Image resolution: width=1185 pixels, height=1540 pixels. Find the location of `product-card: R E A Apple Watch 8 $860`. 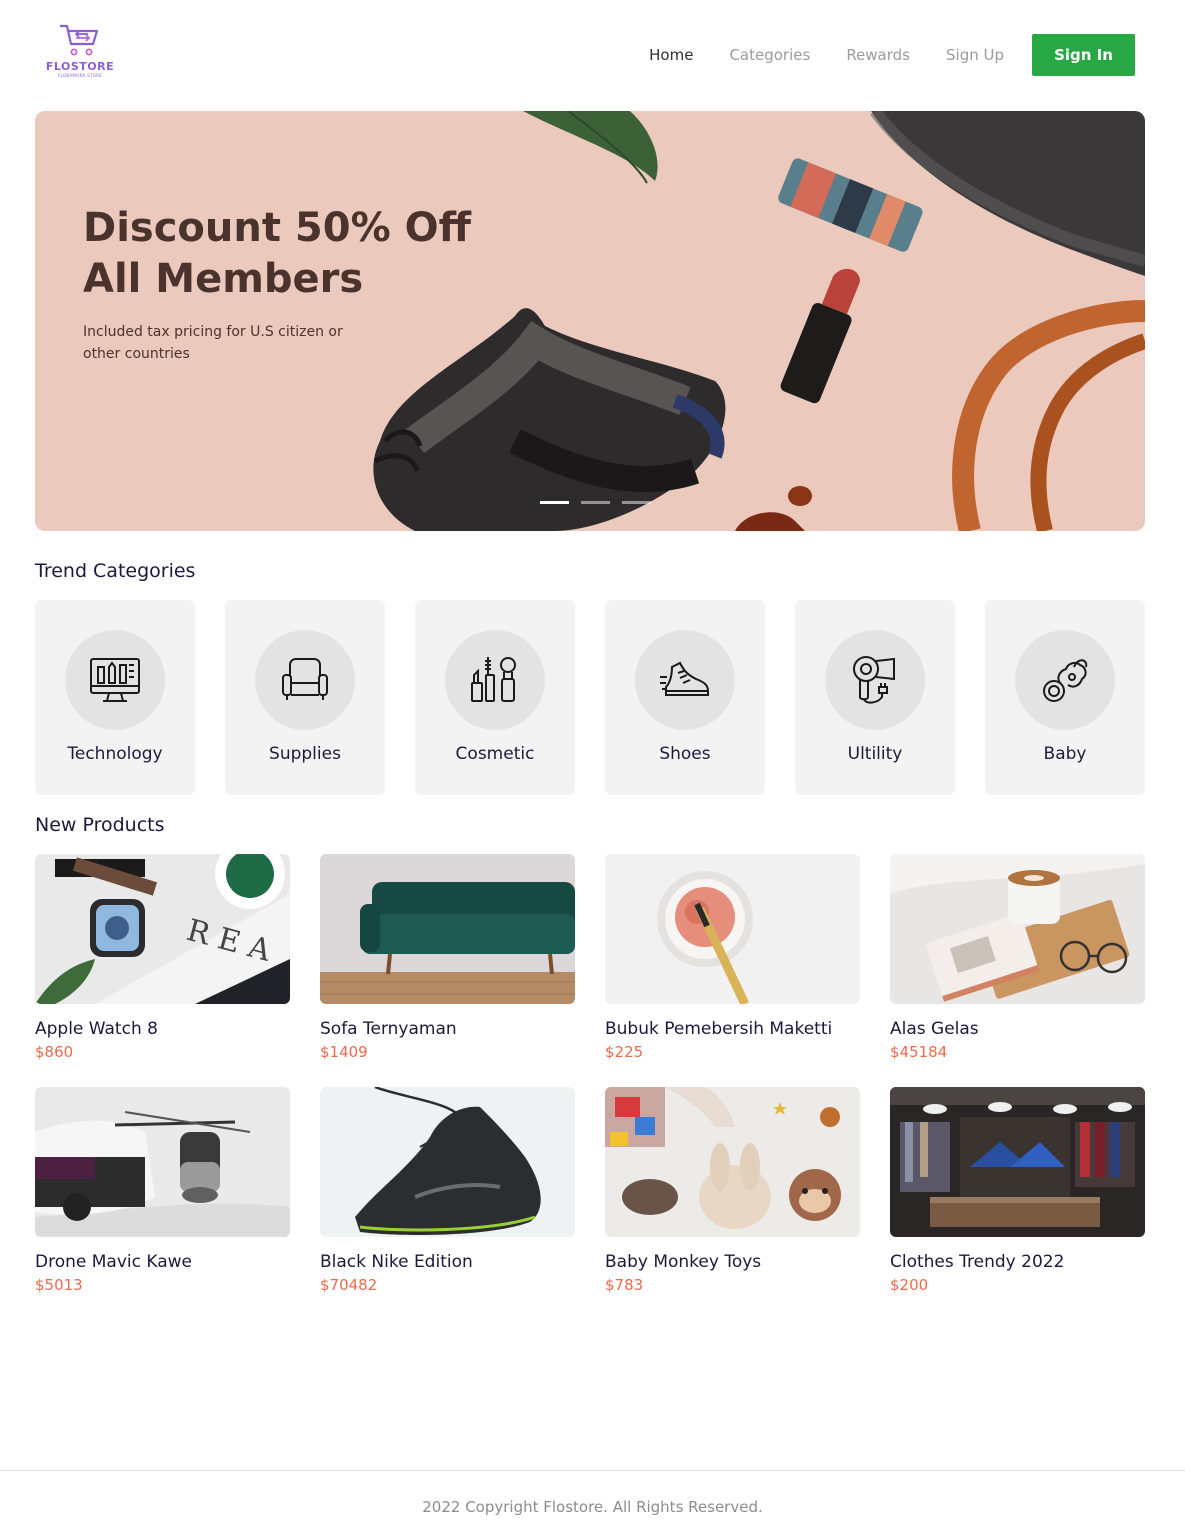

product-card: R E A Apple Watch 8 $860 is located at coordinates (162, 970).